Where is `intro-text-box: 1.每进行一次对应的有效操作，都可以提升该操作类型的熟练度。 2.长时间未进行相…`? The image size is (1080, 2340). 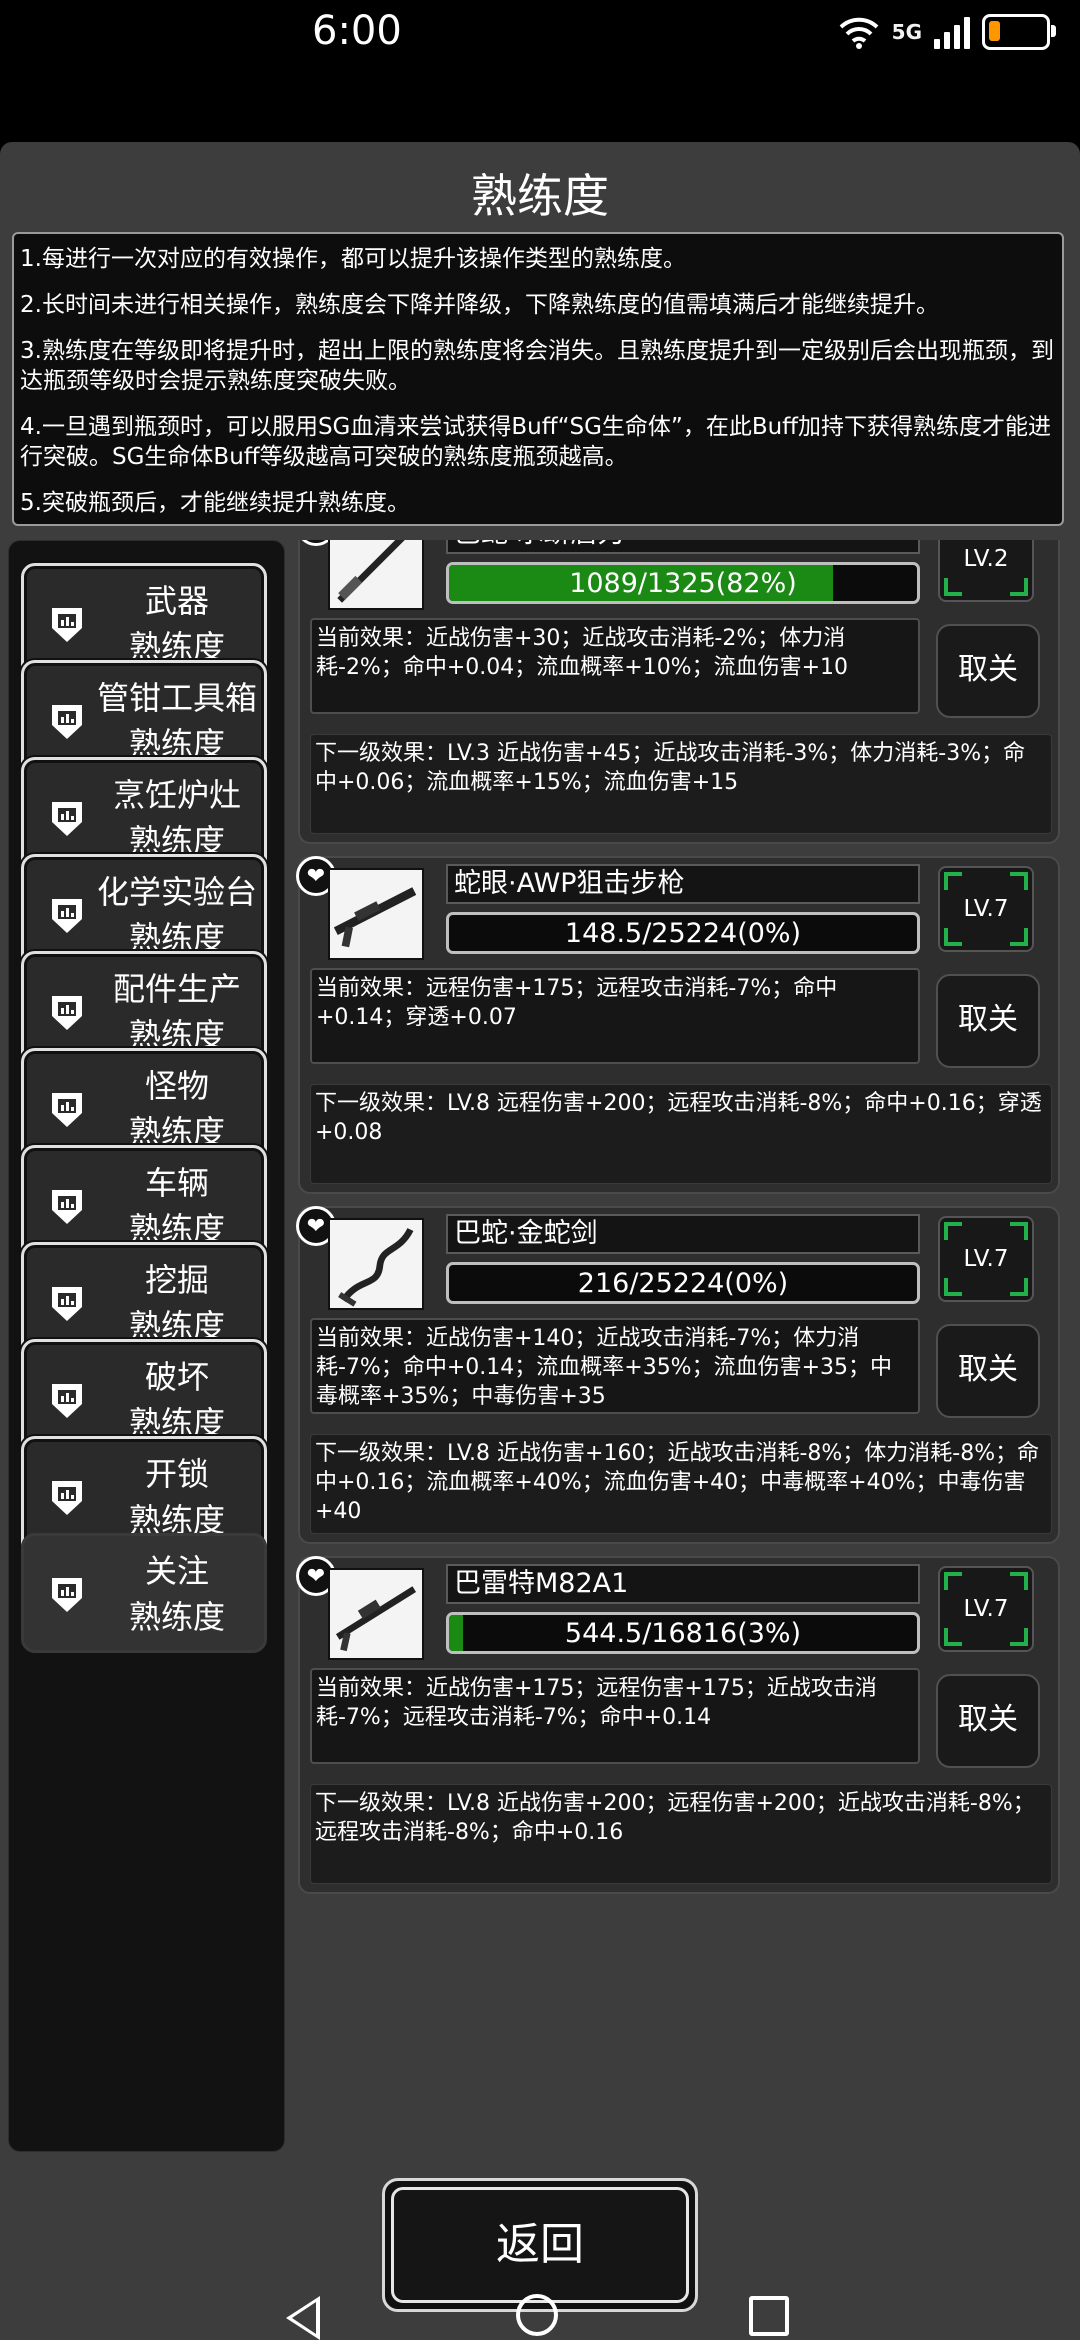
intro-text-box: 1.每进行一次对应的有效操作，都可以提升该操作类型的熟练度。 2.长时间未进行相… is located at coordinates (538, 379).